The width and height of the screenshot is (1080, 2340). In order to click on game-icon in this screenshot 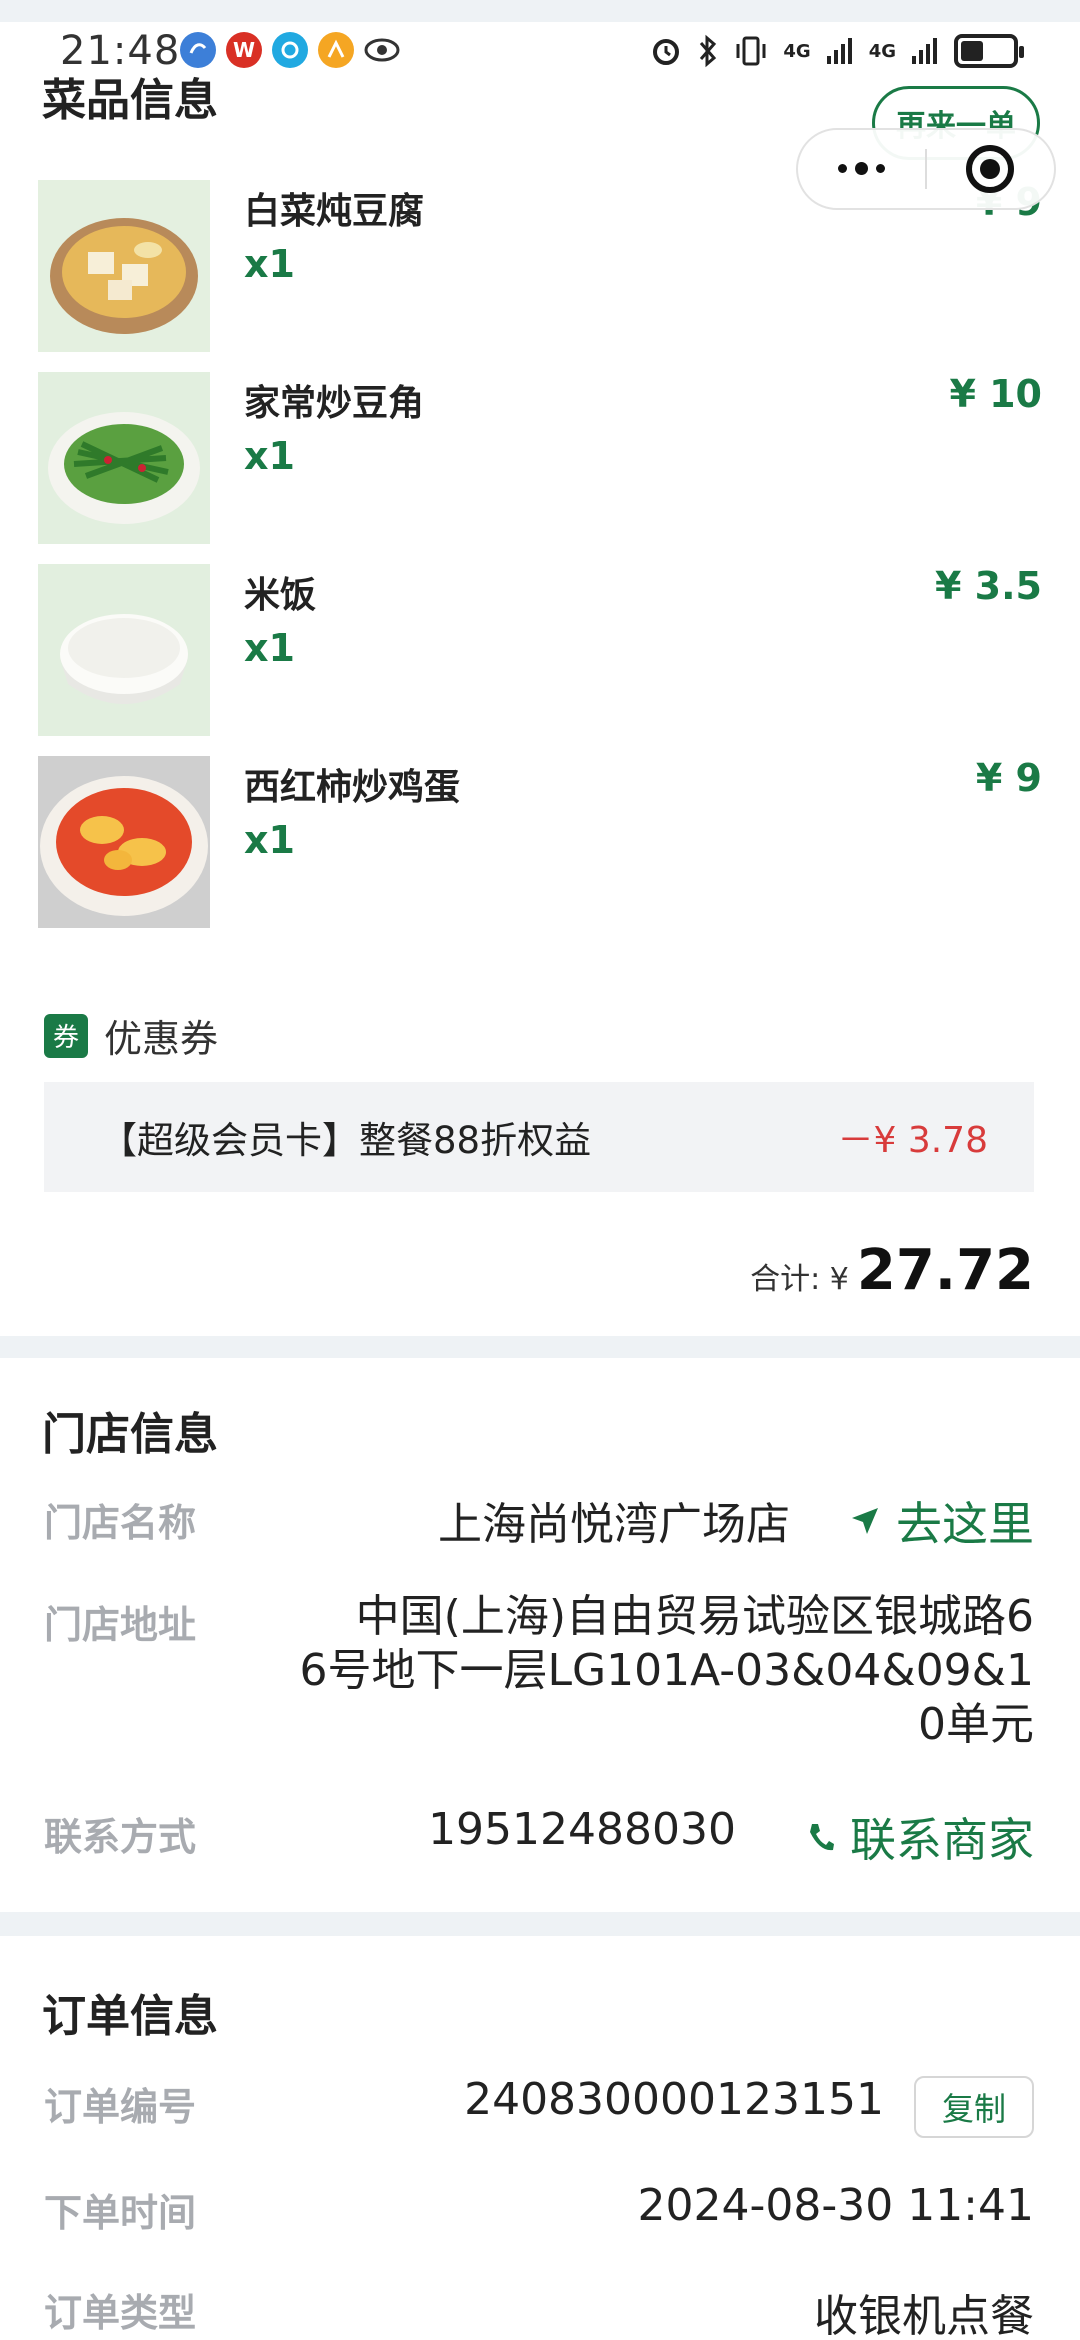, I will do `click(336, 50)`.